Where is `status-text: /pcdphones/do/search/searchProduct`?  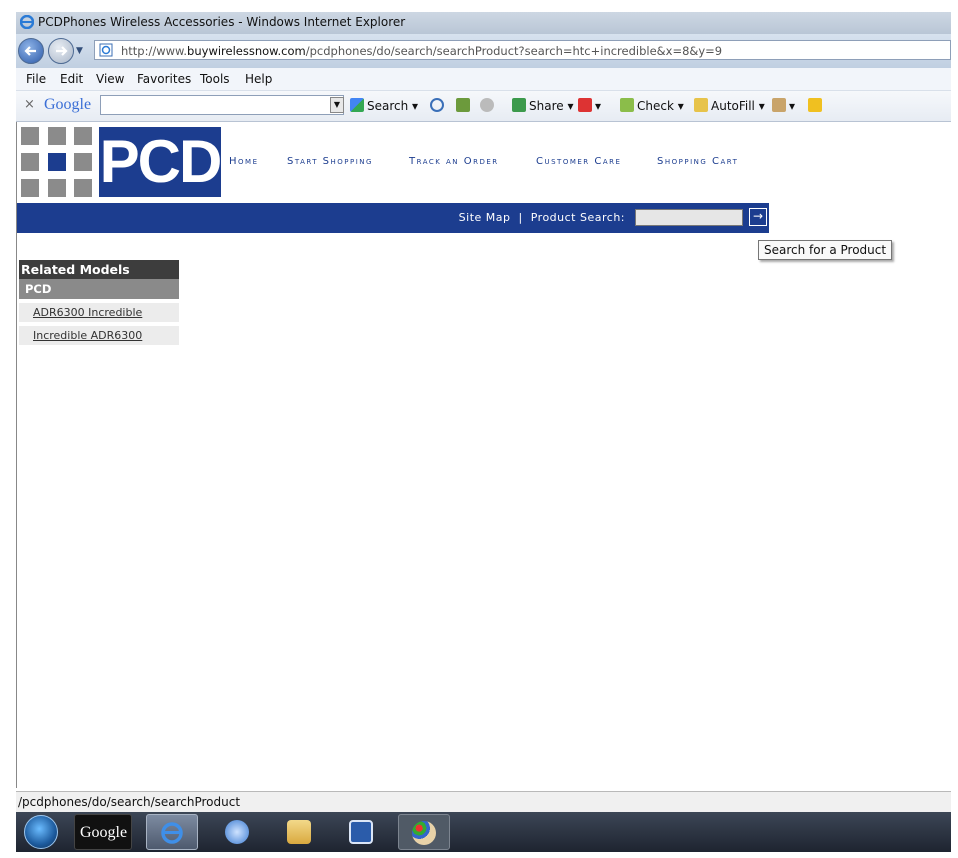 status-text: /pcdphones/do/search/searchProduct is located at coordinates (129, 802).